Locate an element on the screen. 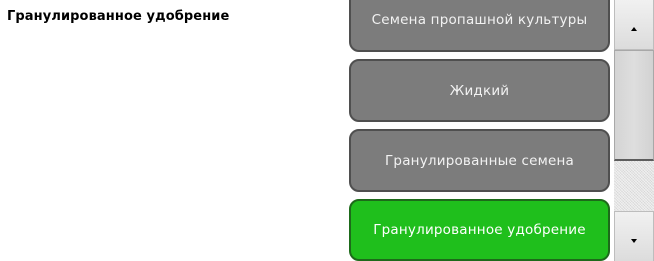  triangle-down-icon is located at coordinates (634, 240).